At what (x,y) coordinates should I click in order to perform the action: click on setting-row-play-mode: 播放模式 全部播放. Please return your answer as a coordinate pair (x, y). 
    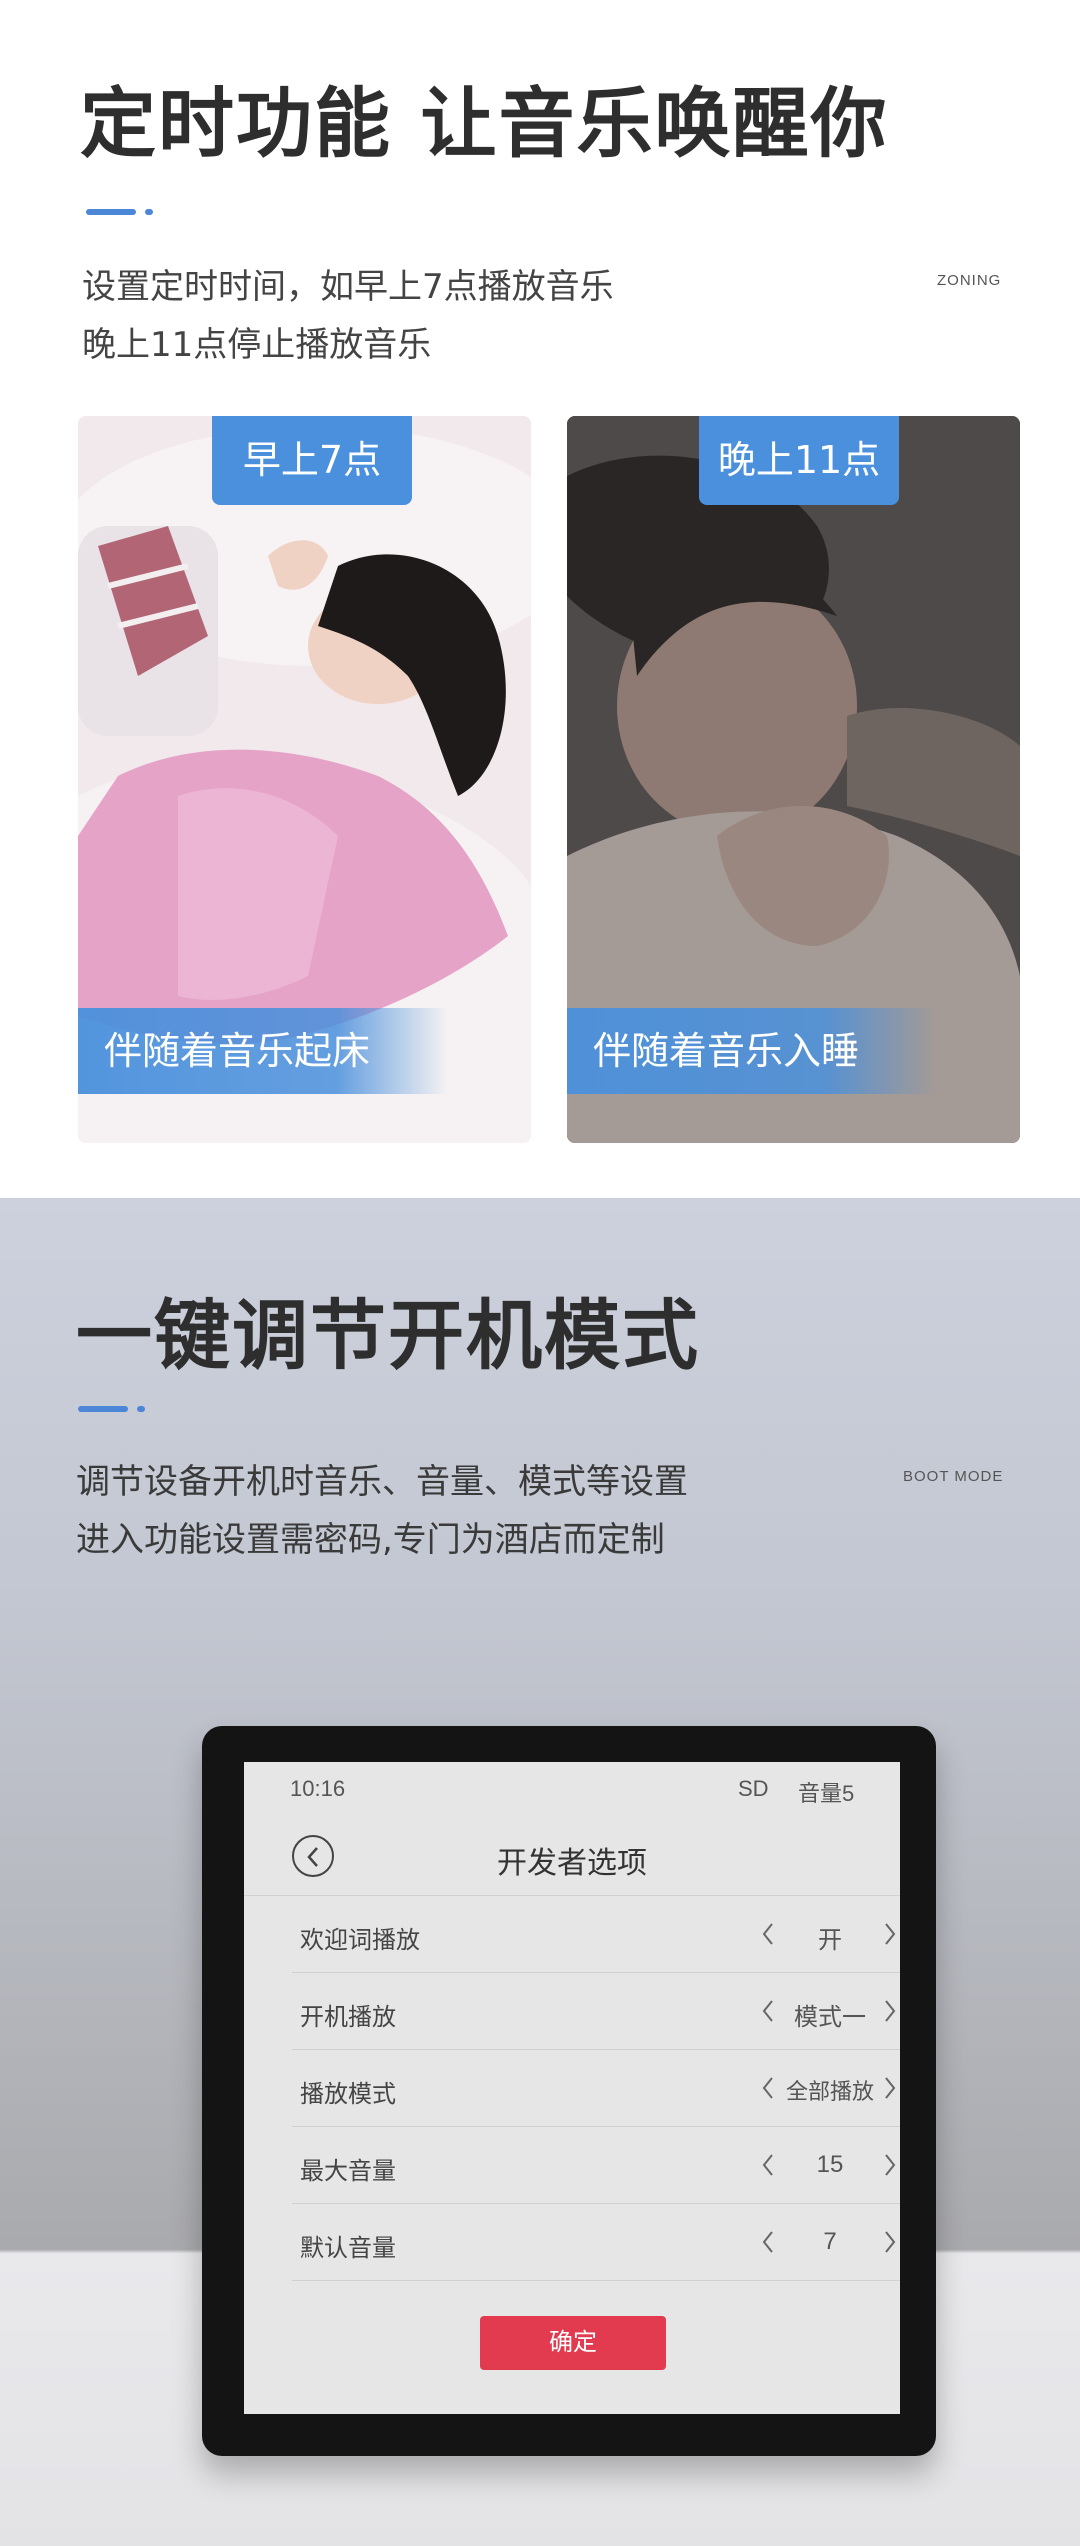
    Looking at the image, I should click on (596, 2088).